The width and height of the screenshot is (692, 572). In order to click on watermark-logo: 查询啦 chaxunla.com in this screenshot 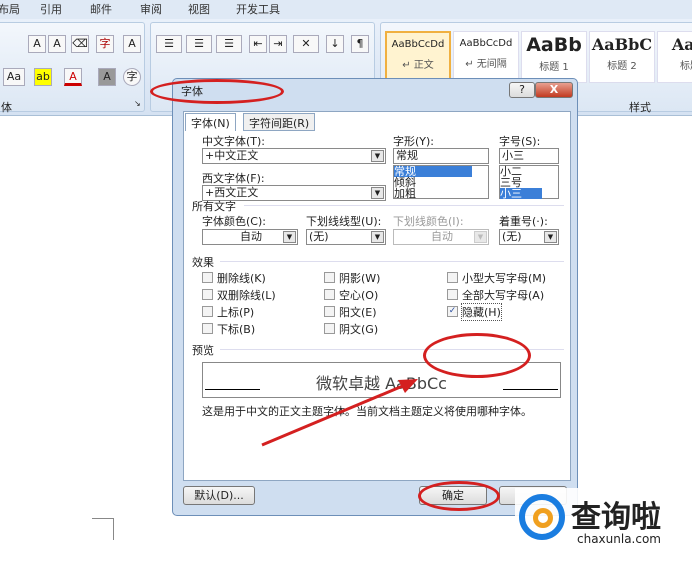, I will do `click(603, 520)`.